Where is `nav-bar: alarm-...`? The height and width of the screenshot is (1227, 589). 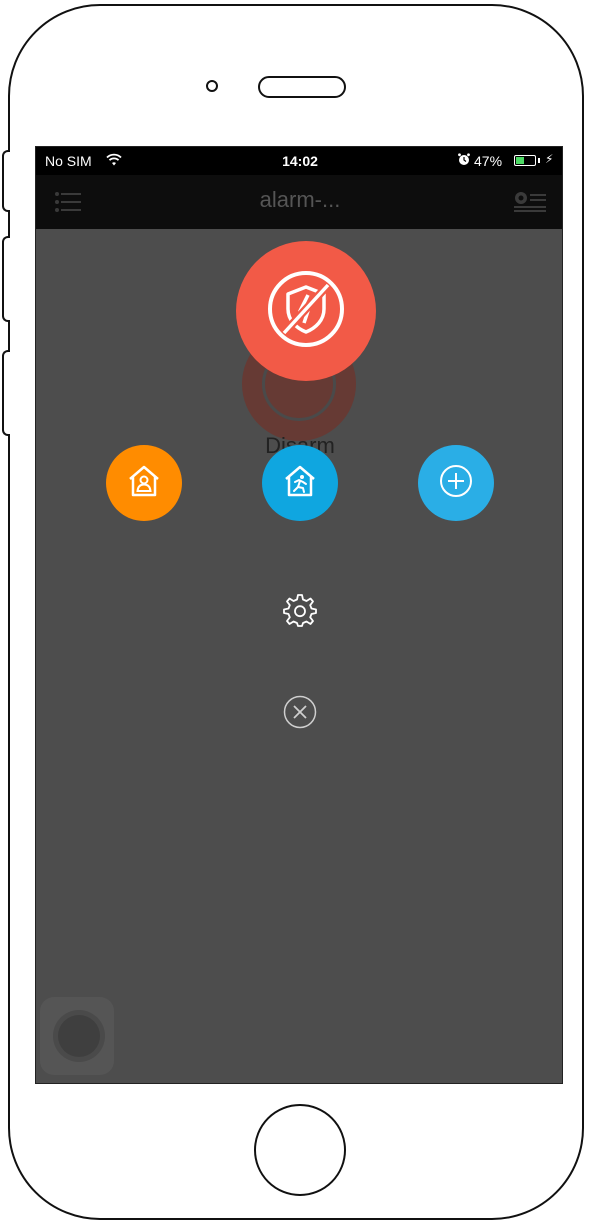
nav-bar: alarm-... is located at coordinates (299, 202).